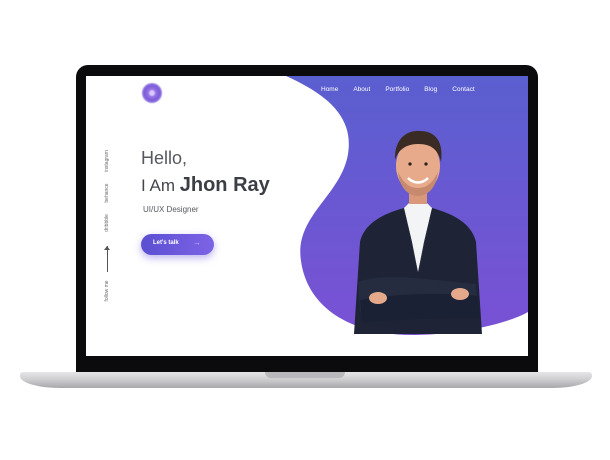  Describe the element at coordinates (197, 242) in the screenshot. I see `arrow-right-icon: →` at that location.